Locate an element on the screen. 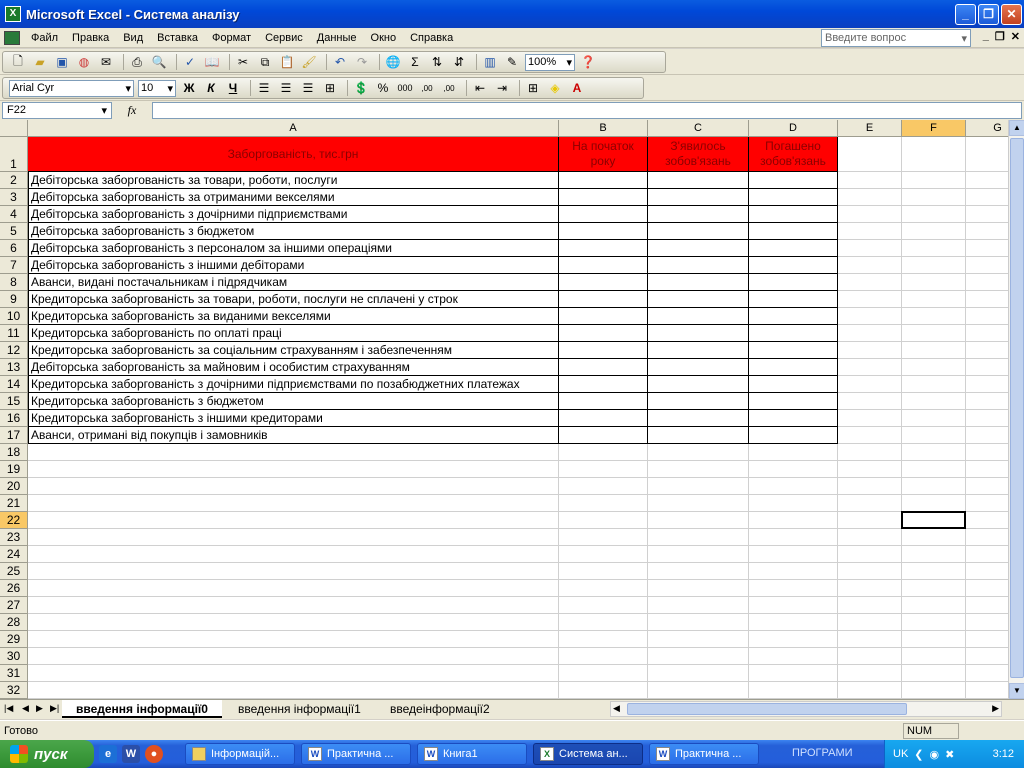 The image size is (1024, 768). thousands-button: 000 is located at coordinates (405, 88).